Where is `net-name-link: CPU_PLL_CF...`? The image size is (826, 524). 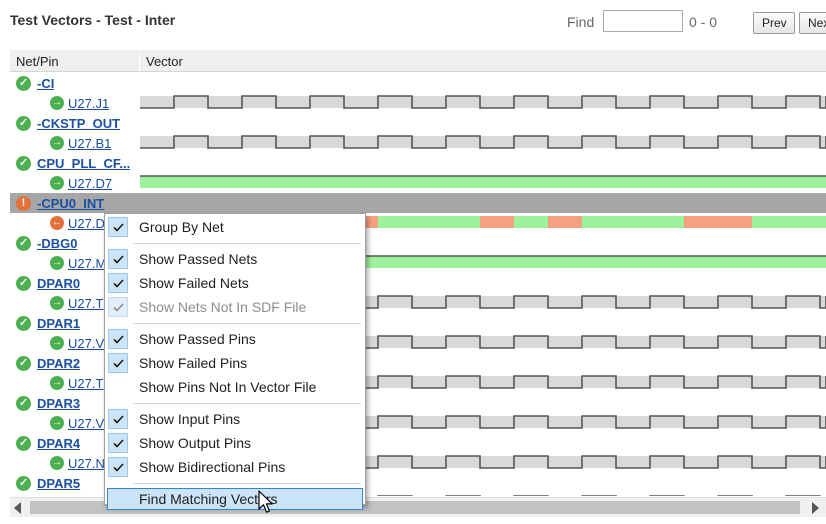
net-name-link: CPU_PLL_CF... is located at coordinates (83, 163).